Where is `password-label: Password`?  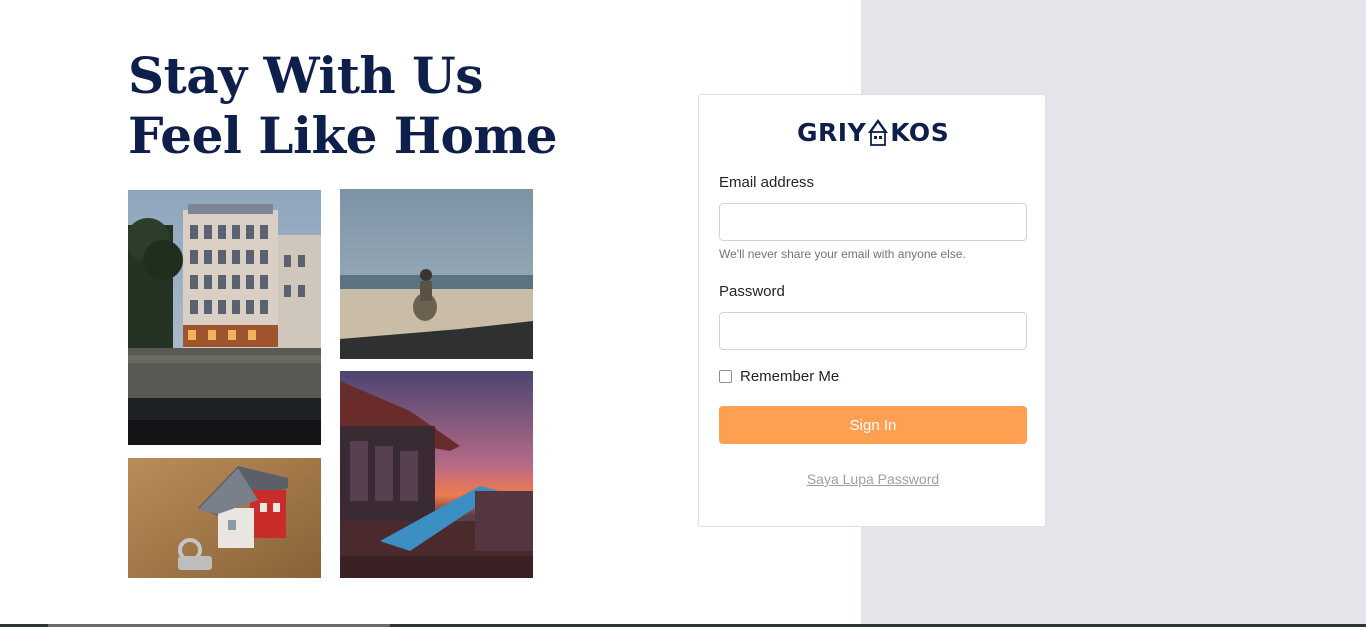
password-label: Password is located at coordinates (752, 291).